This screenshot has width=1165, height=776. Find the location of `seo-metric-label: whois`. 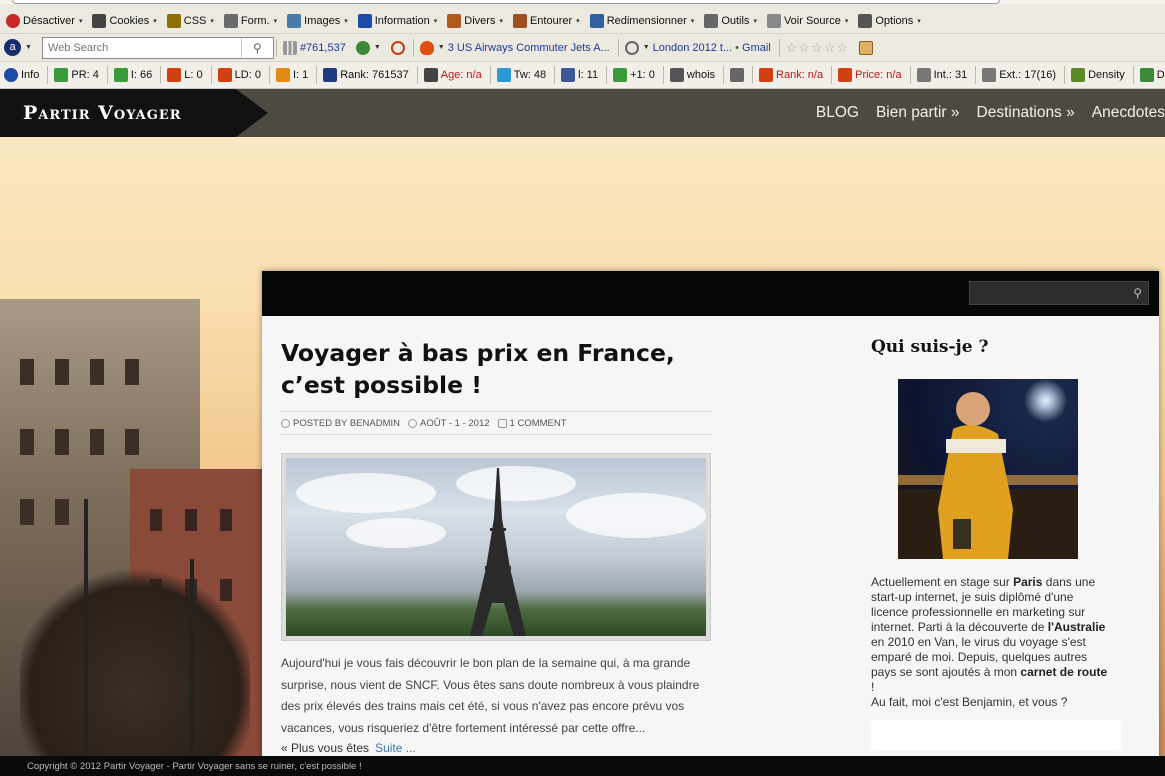

seo-metric-label: whois is located at coordinates (701, 75).